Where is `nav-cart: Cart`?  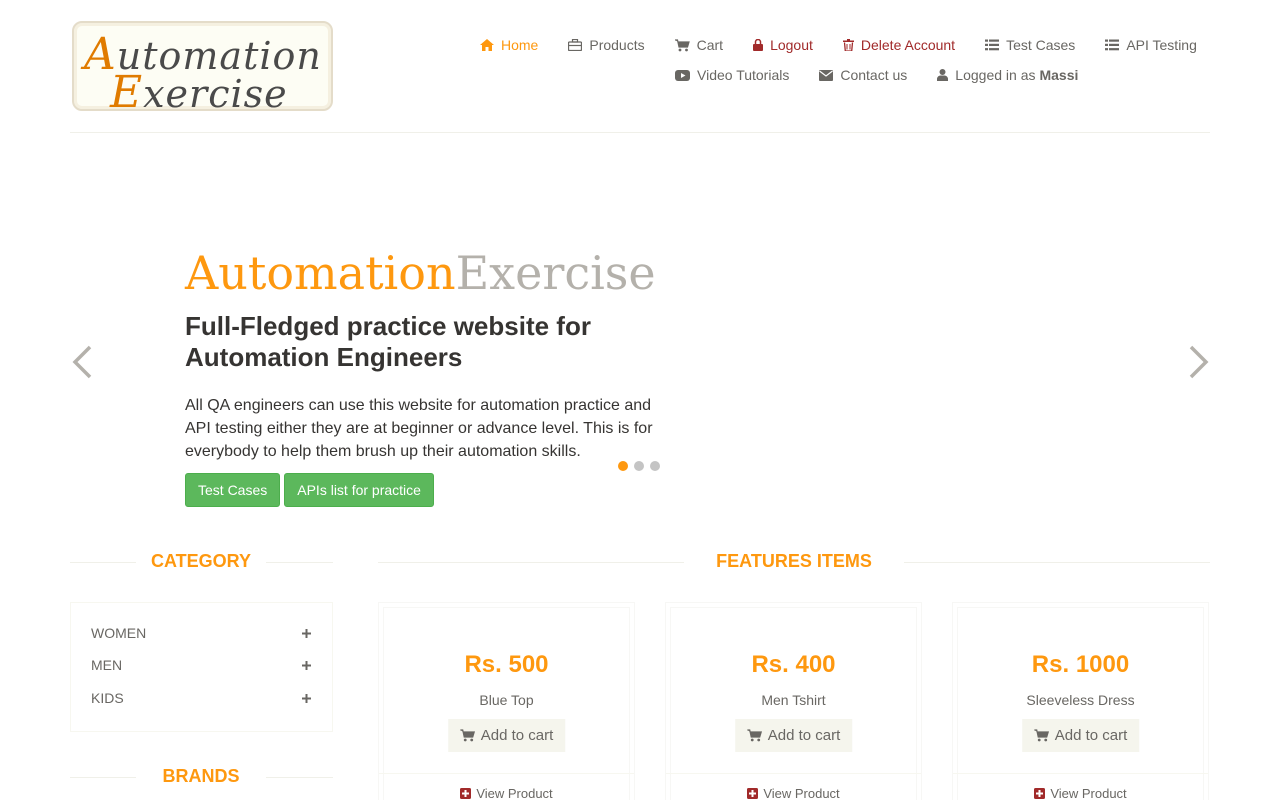 nav-cart: Cart is located at coordinates (699, 45).